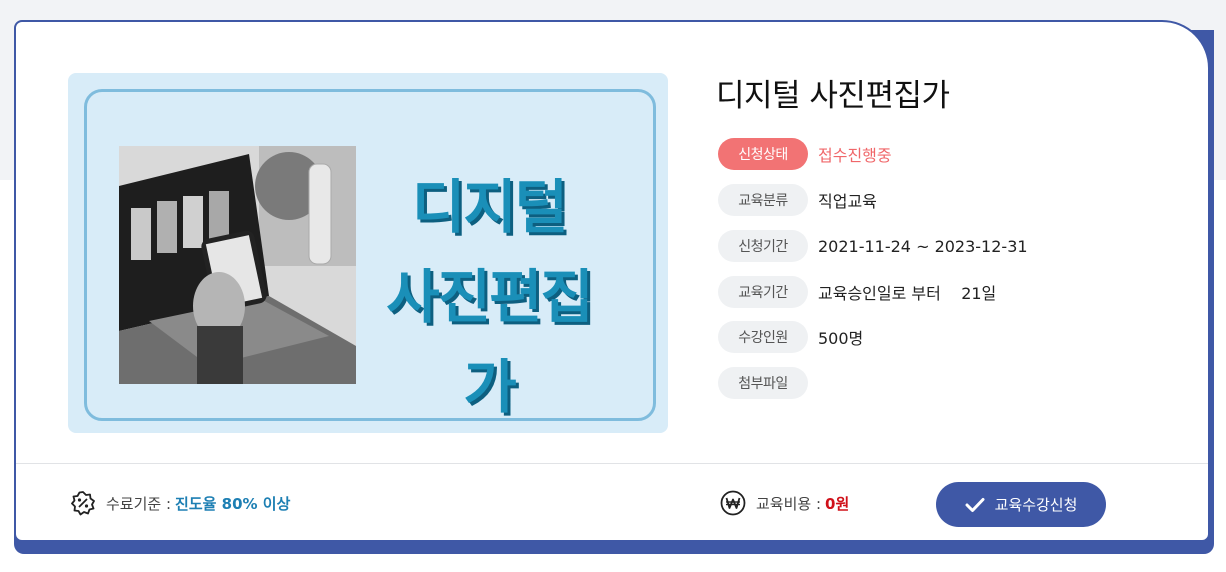  I want to click on education-period-value: 교육승인일로 부터 21일, so click(907, 293).